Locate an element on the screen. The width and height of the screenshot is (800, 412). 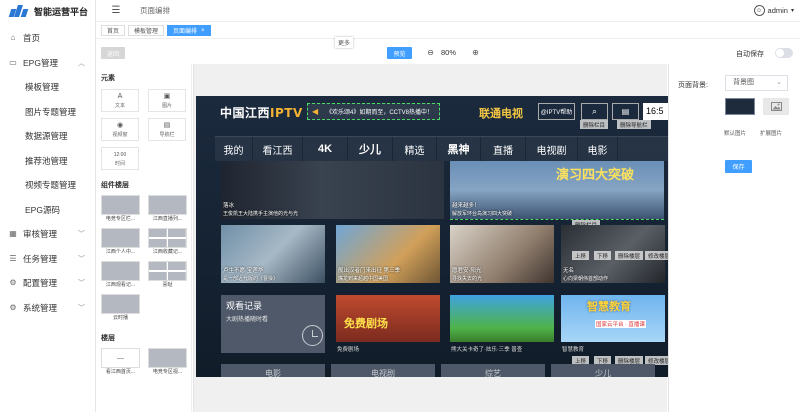
sidebar-item-epg-source: EPG源码 is located at coordinates (47, 210).